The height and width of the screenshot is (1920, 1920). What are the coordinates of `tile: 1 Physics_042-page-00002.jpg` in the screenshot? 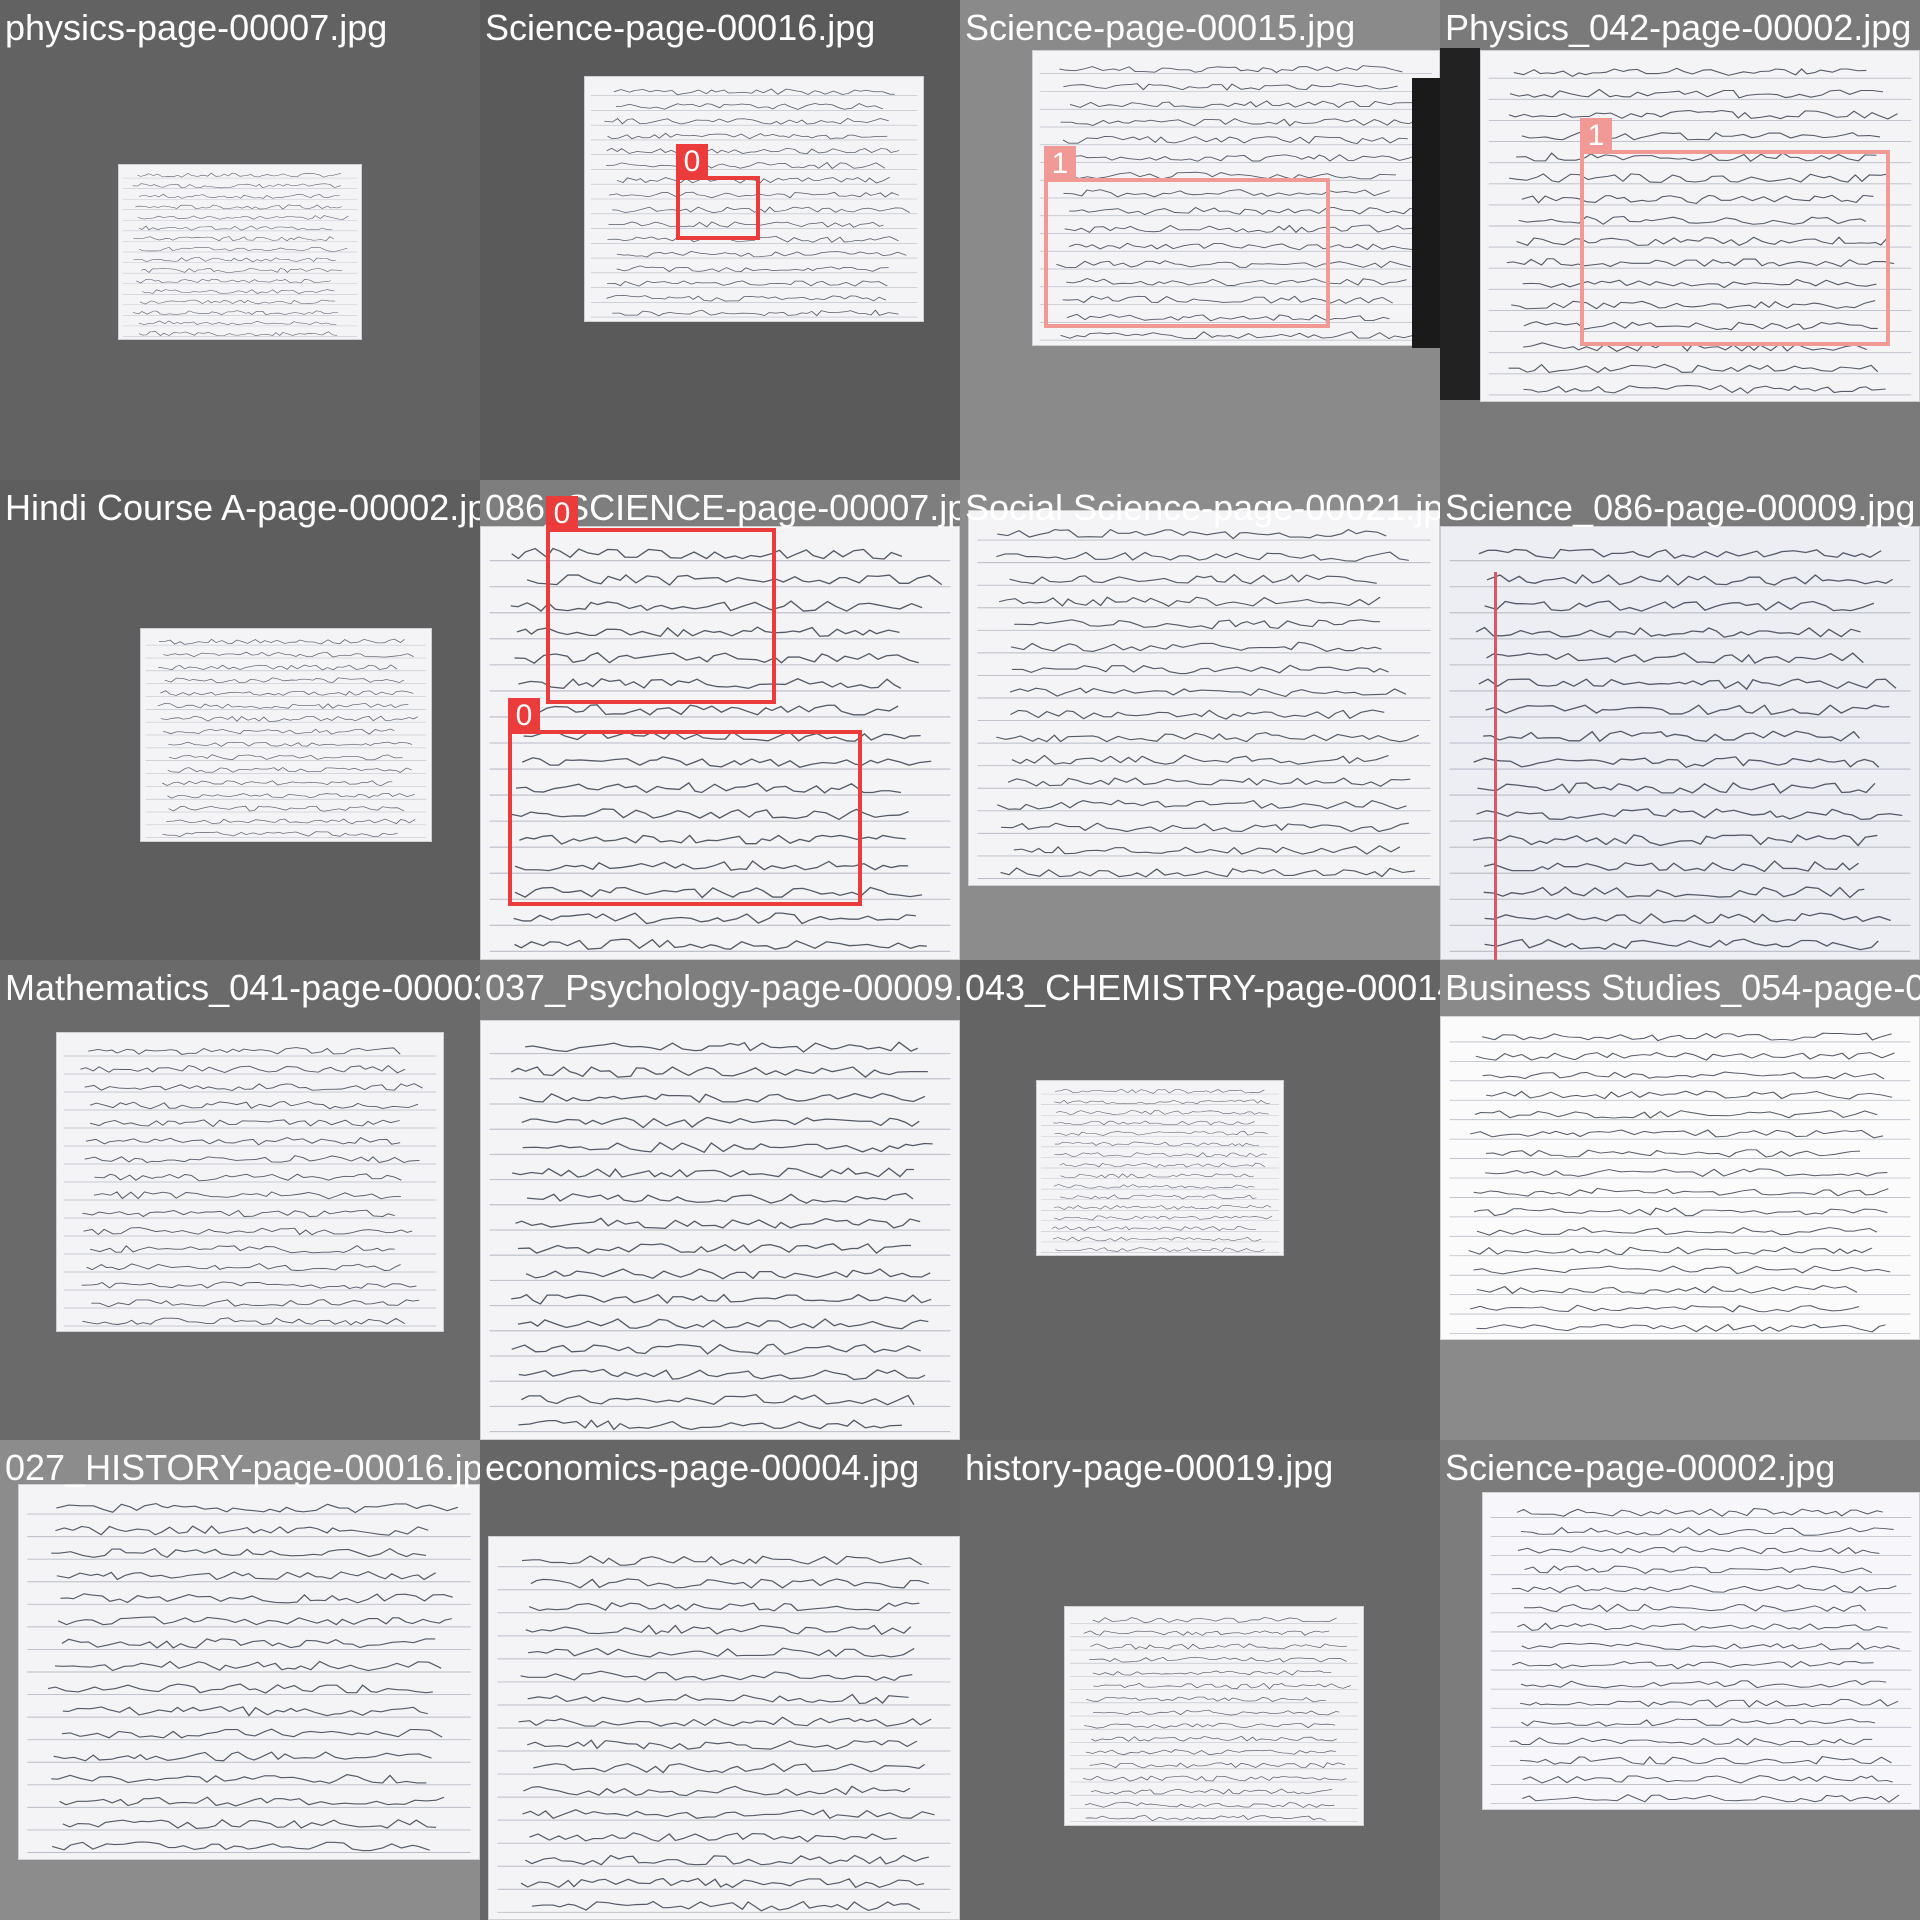 It's located at (1680, 240).